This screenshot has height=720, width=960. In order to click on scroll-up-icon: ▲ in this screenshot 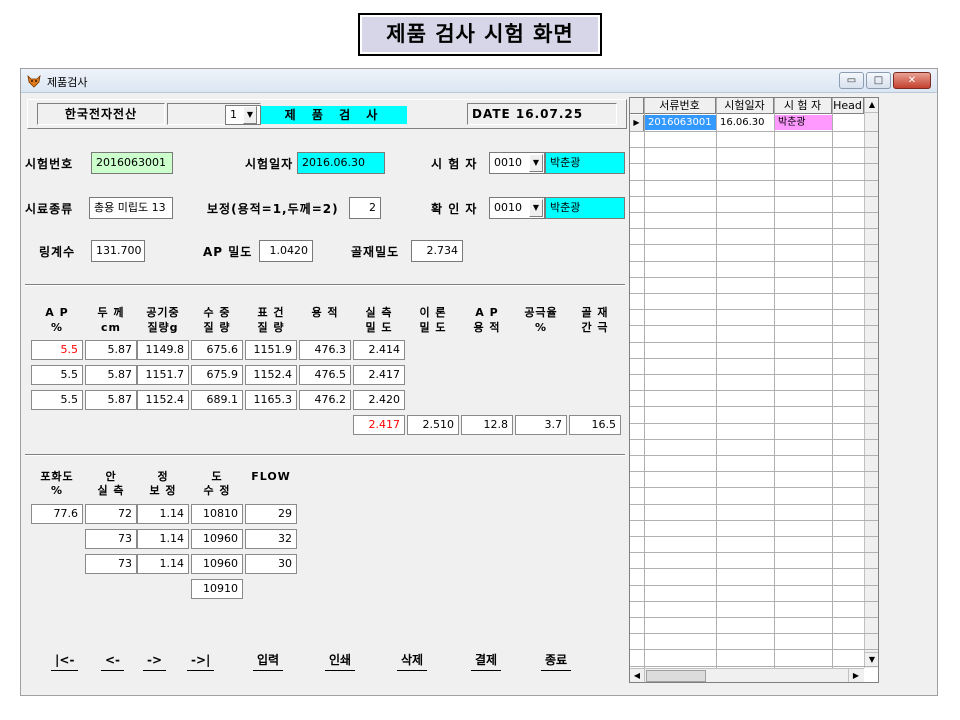, I will do `click(871, 105)`.